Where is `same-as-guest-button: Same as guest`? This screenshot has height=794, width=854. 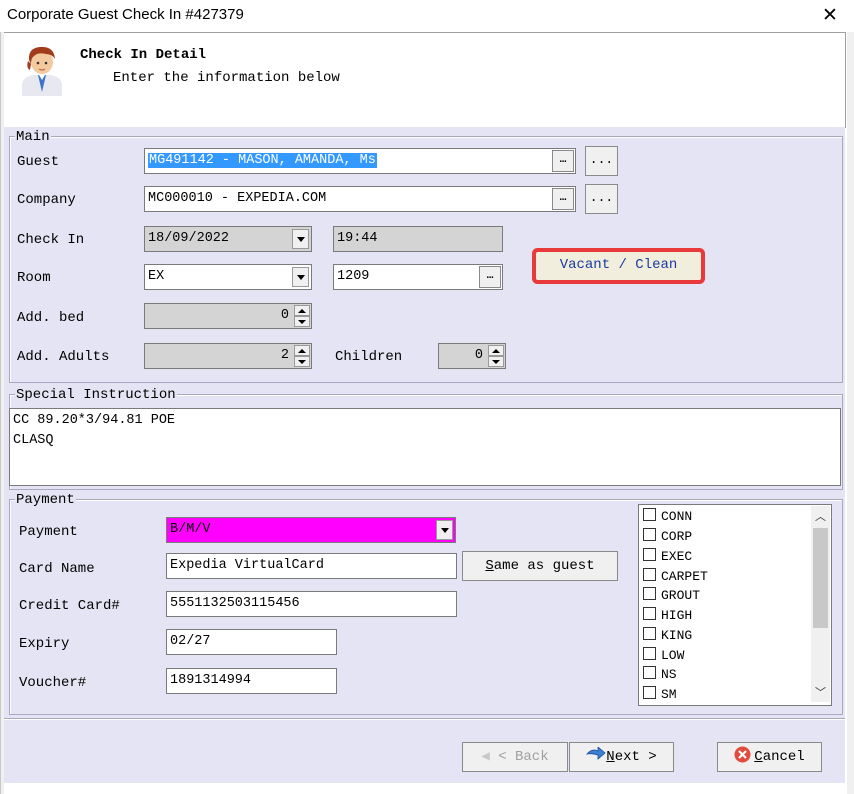 same-as-guest-button: Same as guest is located at coordinates (540, 566).